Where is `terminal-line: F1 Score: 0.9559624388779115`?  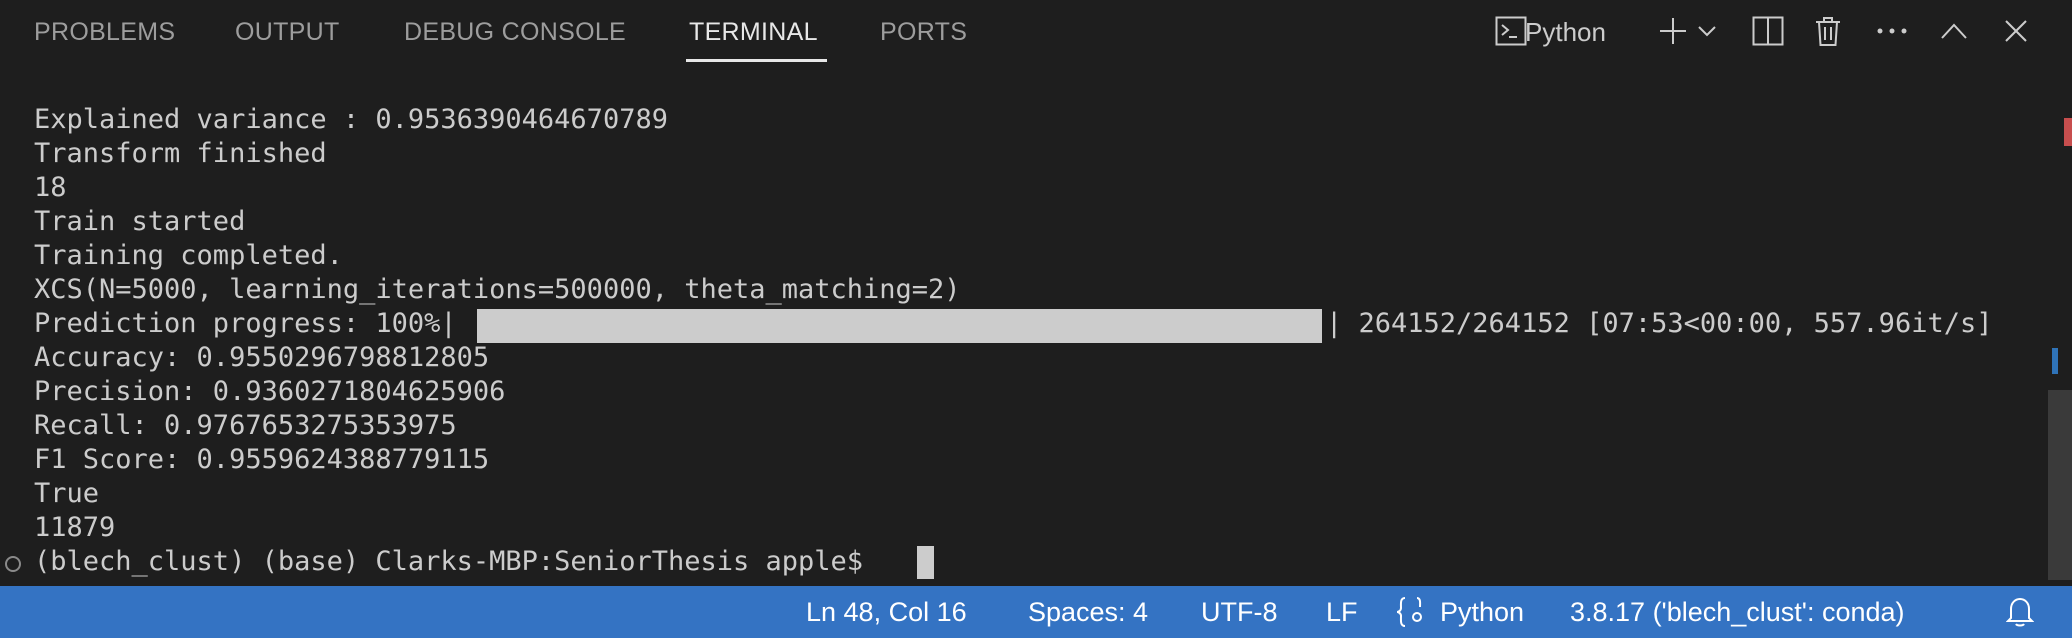
terminal-line: F1 Score: 0.9559624388779115 is located at coordinates (262, 459).